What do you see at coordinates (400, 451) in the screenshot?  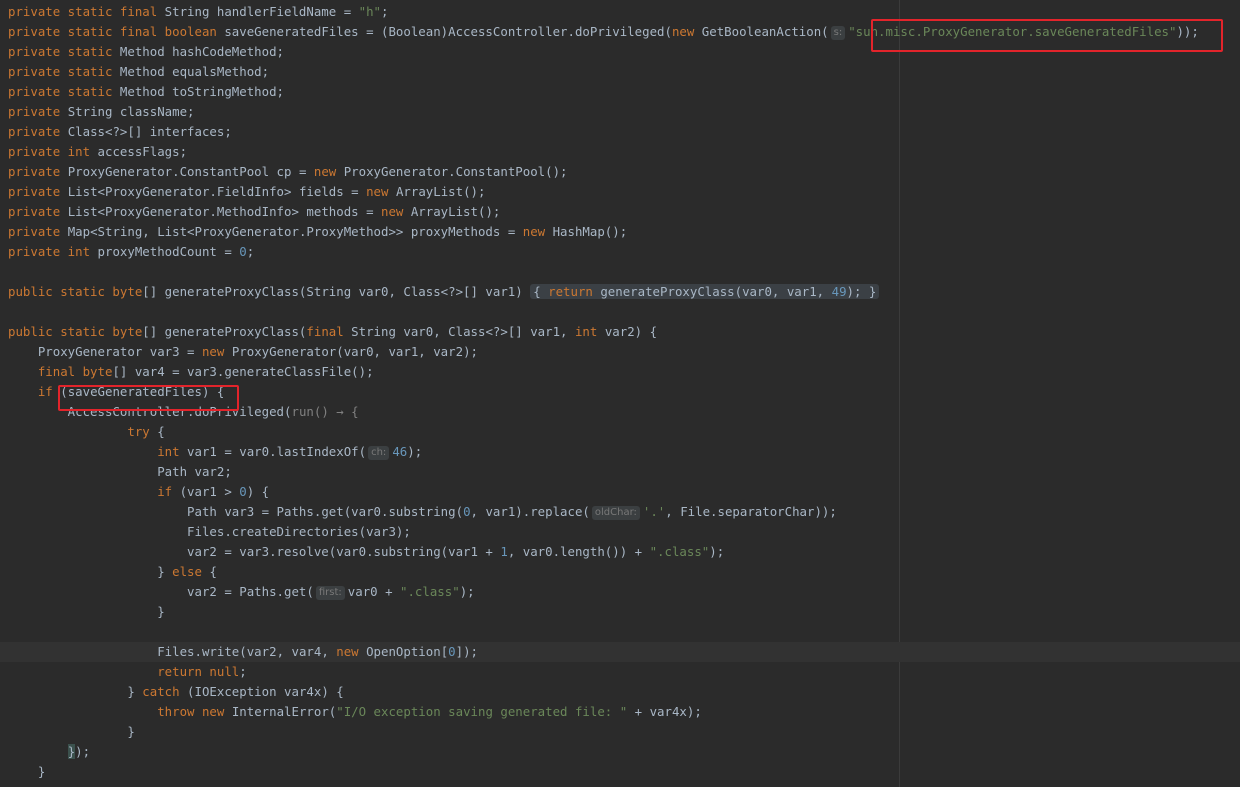 I see `number-literal: 46` at bounding box center [400, 451].